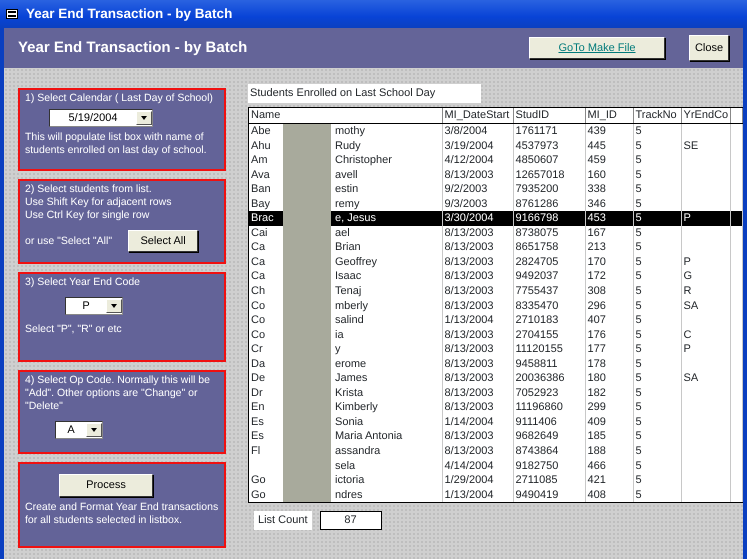 Image resolution: width=747 pixels, height=559 pixels. I want to click on list-row: Go ictoria 1/29/2004 2711085 421 5, so click(495, 480).